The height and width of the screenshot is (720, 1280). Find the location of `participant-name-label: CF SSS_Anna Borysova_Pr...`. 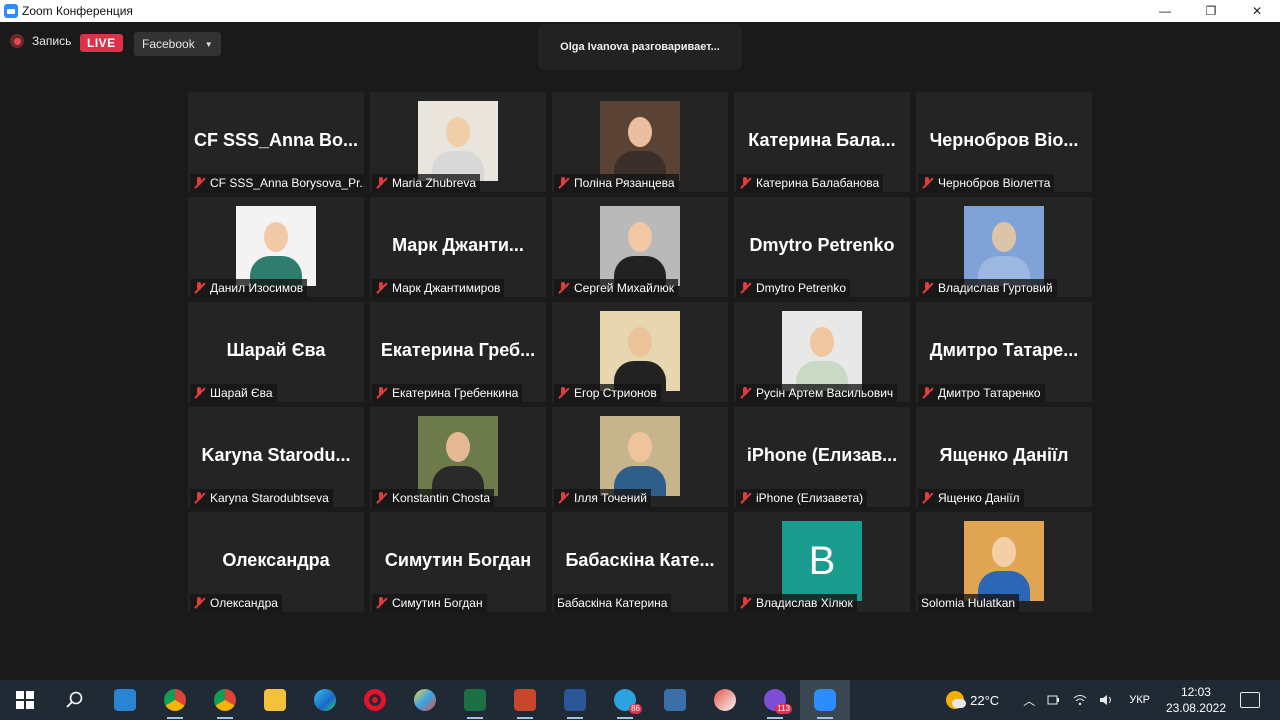

participant-name-label: CF SSS_Anna Borysova_Pr... is located at coordinates (277, 183).